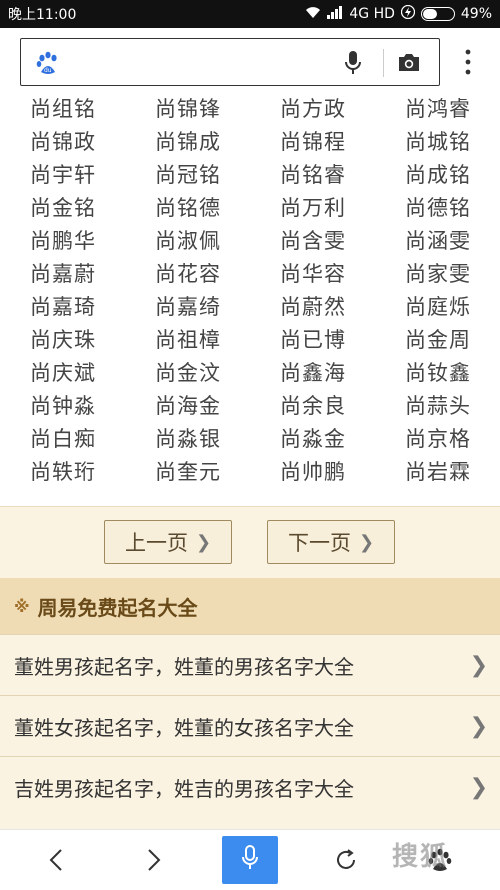 This screenshot has width=500, height=890. Describe the element at coordinates (353, 65) in the screenshot. I see `microphone-icon` at that location.